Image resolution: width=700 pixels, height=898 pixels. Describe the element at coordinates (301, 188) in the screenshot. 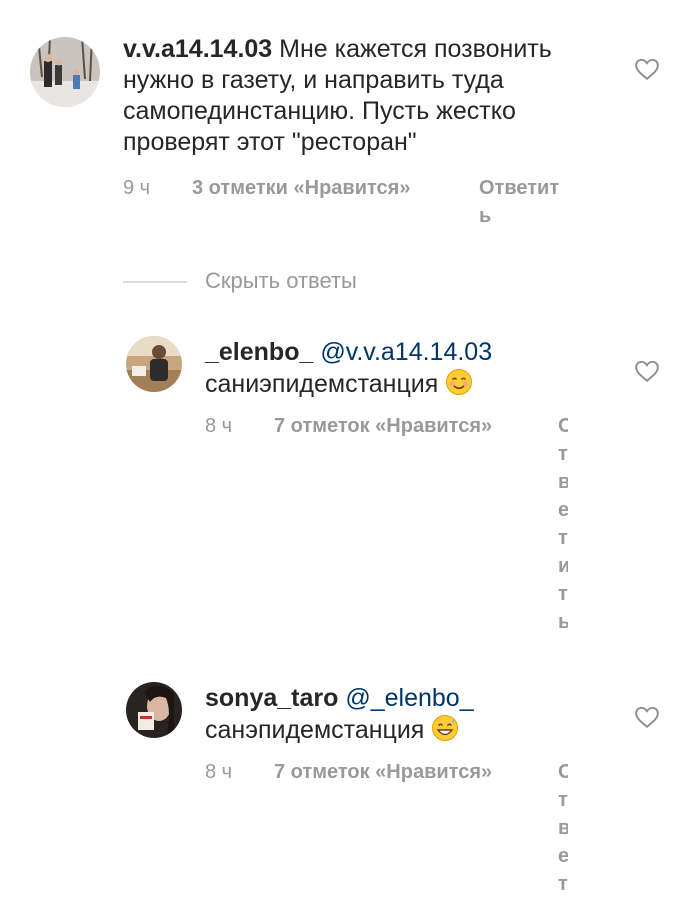

I see `comment-likes-count: 3 отметки «Нравится»` at that location.